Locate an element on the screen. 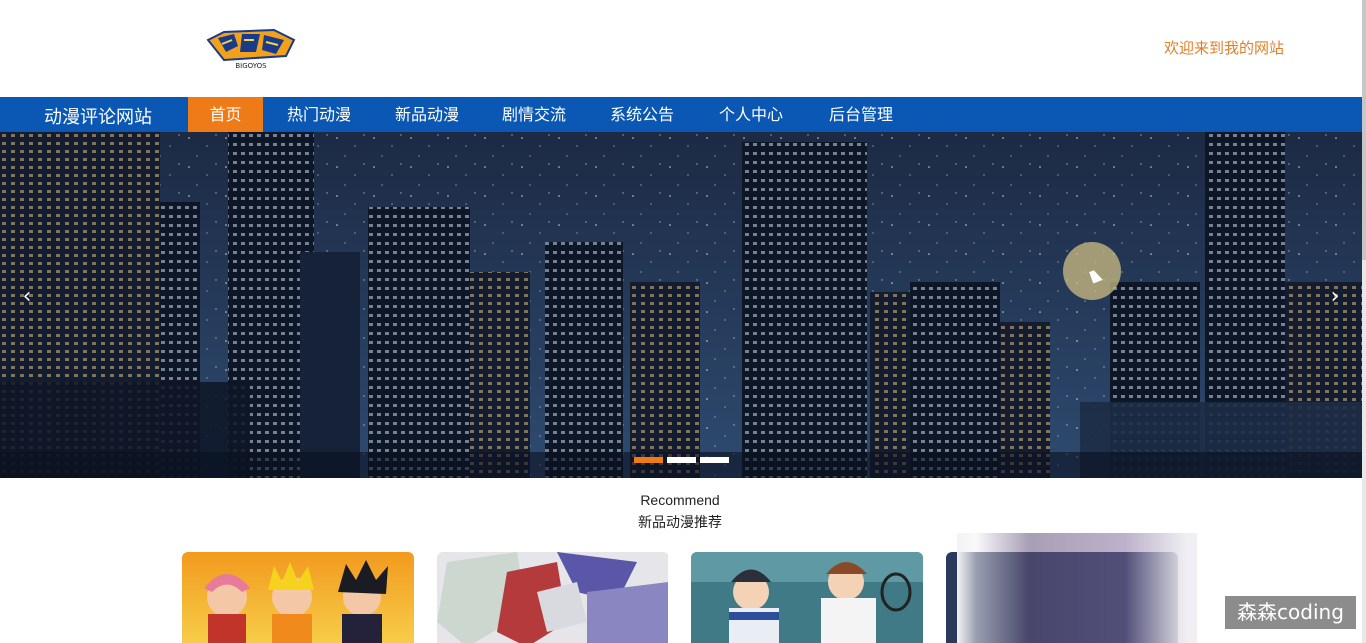  nav-item-home: 首页 is located at coordinates (225, 114).